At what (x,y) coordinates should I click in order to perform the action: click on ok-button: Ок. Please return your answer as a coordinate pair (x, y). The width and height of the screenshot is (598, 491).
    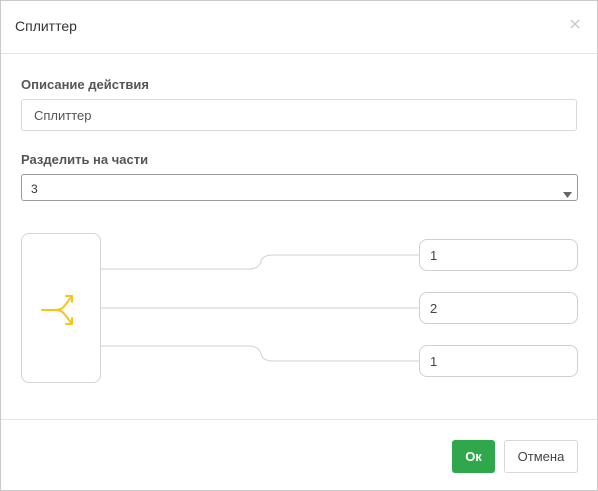
    Looking at the image, I should click on (473, 456).